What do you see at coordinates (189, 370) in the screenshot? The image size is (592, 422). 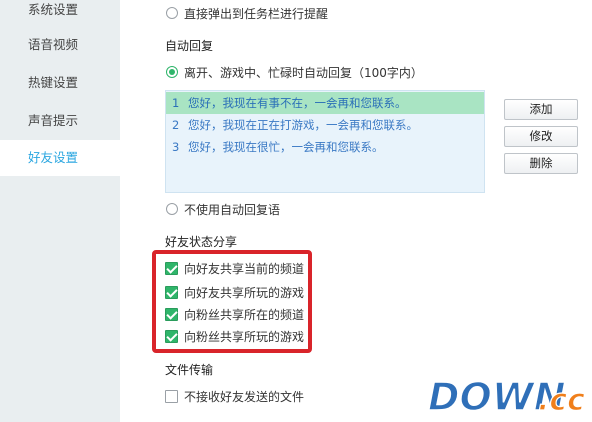 I see `file-transfer-title: 文件传输` at bounding box center [189, 370].